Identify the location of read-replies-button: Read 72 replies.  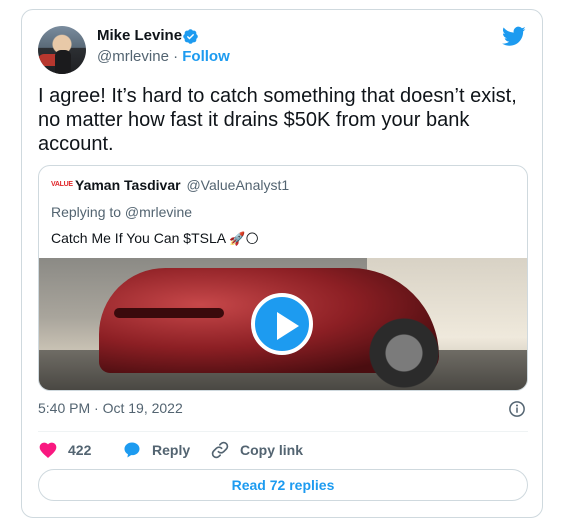
(283, 485).